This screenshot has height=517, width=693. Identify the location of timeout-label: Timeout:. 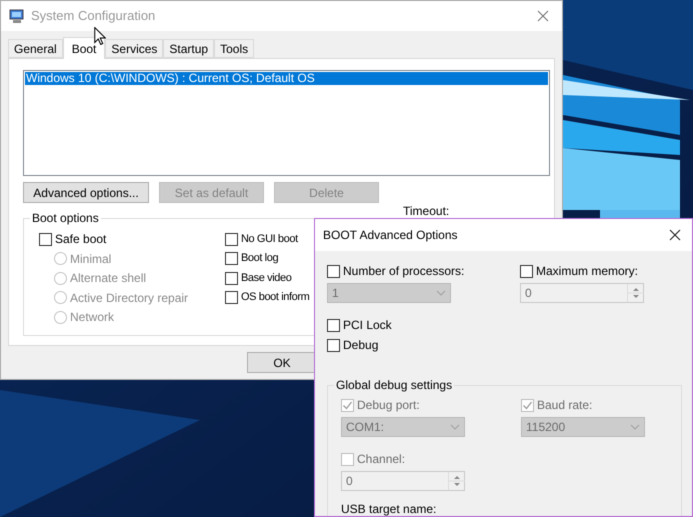
(426, 211).